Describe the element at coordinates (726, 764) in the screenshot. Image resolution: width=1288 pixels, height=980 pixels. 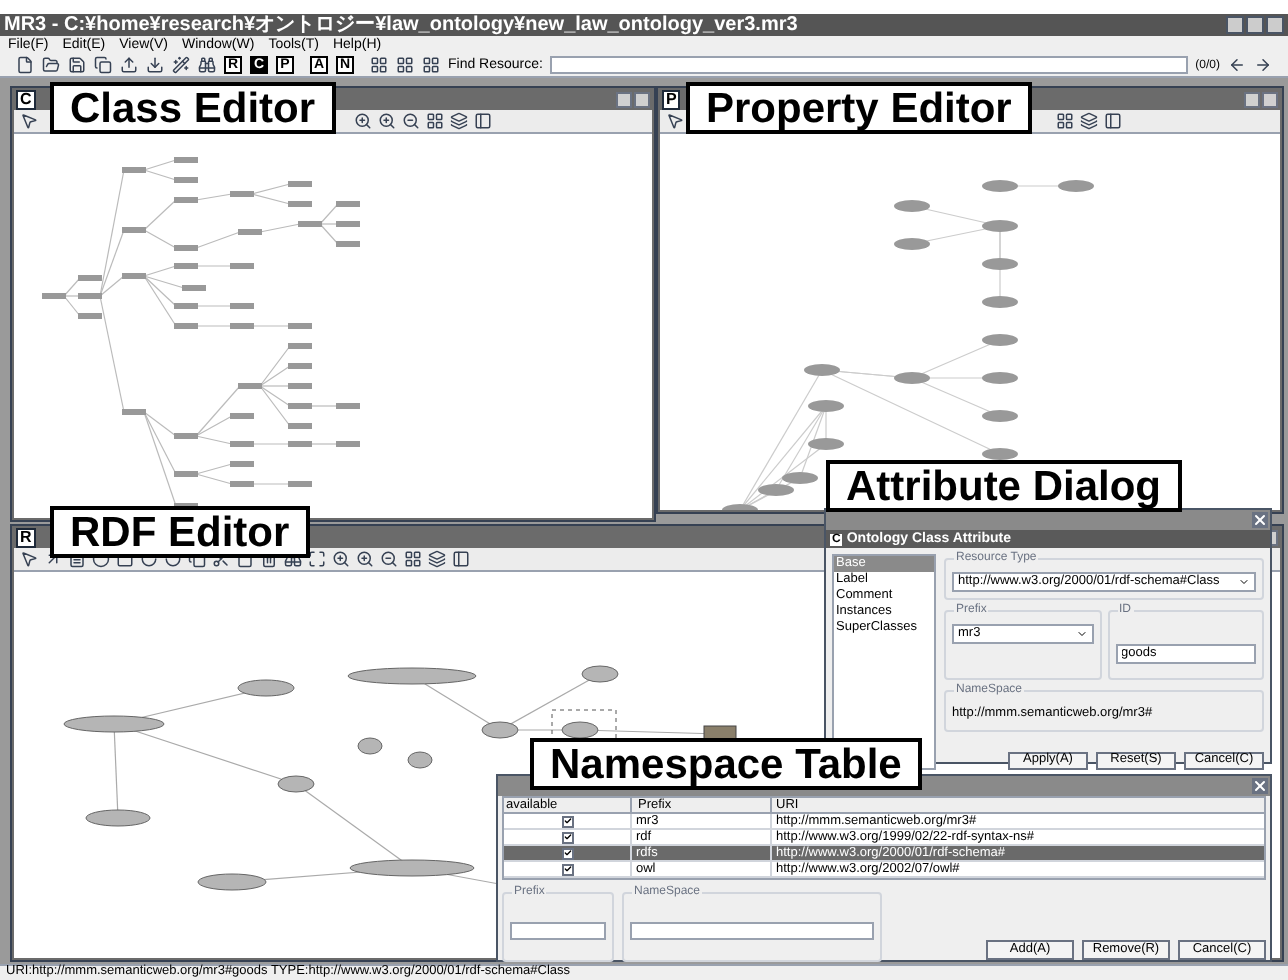
I see `callout-label: Namespace Table` at that location.